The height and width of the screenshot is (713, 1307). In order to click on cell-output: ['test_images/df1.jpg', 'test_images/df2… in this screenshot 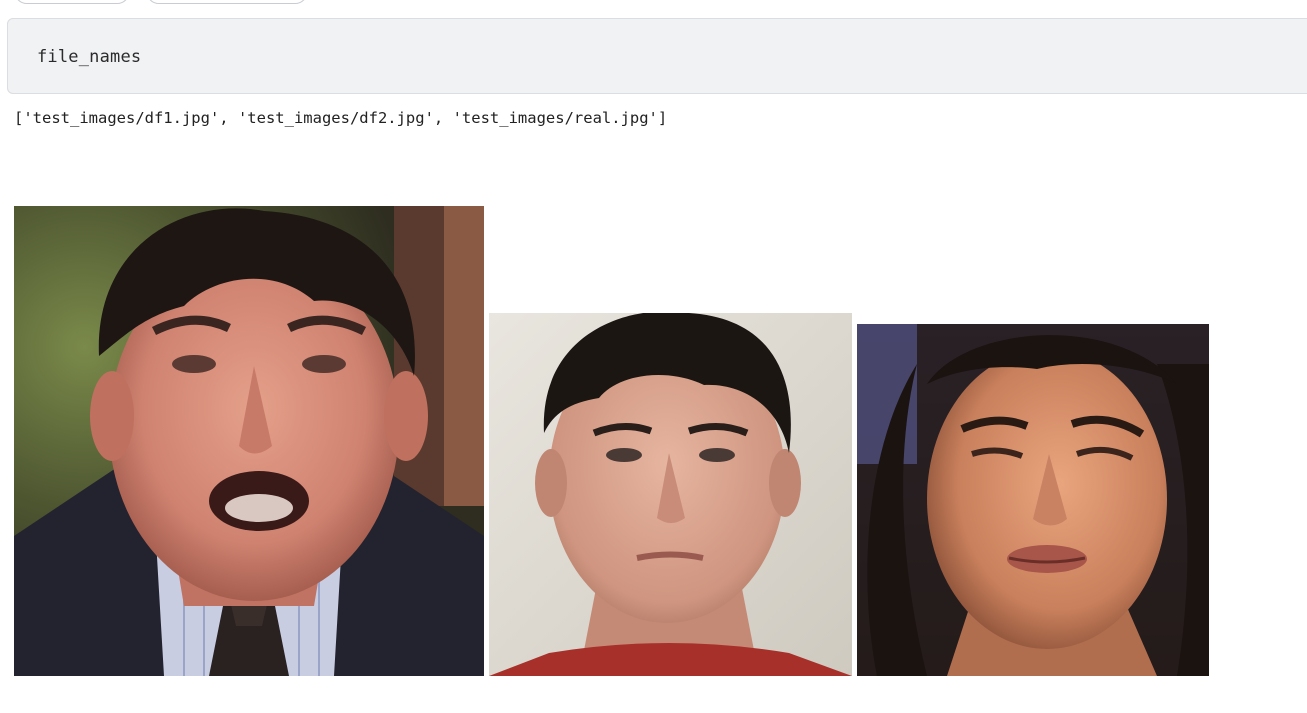, I will do `click(341, 118)`.